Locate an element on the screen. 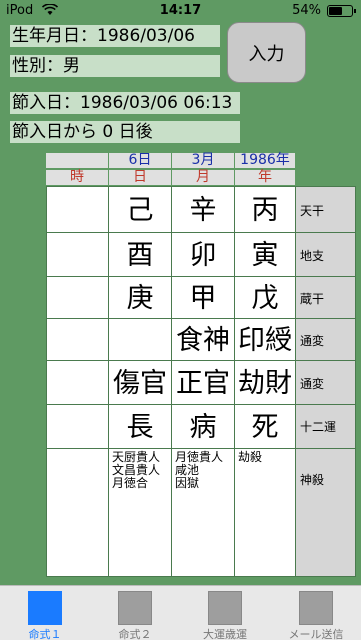 The height and width of the screenshot is (640, 361). row-label: 十二運 is located at coordinates (325, 426).